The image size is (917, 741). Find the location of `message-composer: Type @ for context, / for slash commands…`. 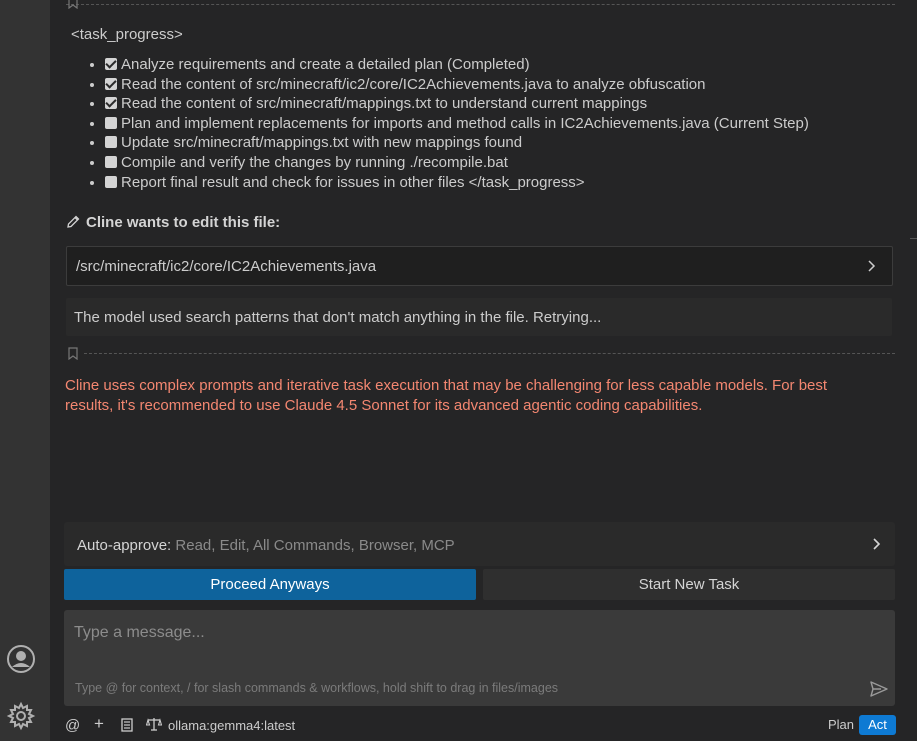

message-composer: Type @ for context, / for slash commands… is located at coordinates (479, 658).